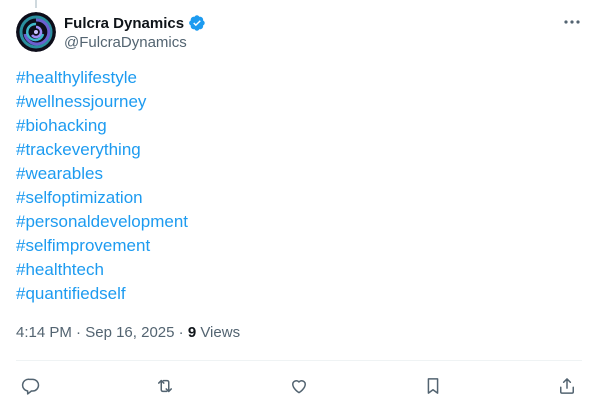 The image size is (598, 409). I want to click on bookmark-icon, so click(433, 386).